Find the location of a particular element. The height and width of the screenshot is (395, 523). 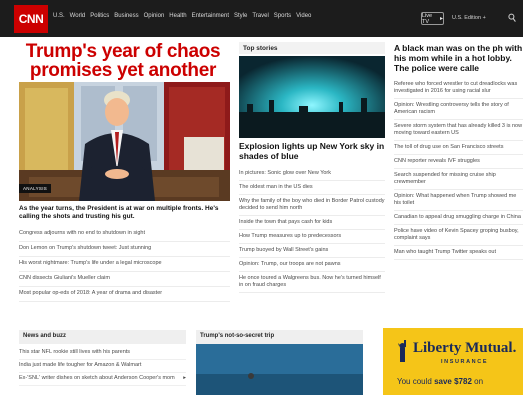

ad-subtitle: INSURANCE is located at coordinates (465, 362).